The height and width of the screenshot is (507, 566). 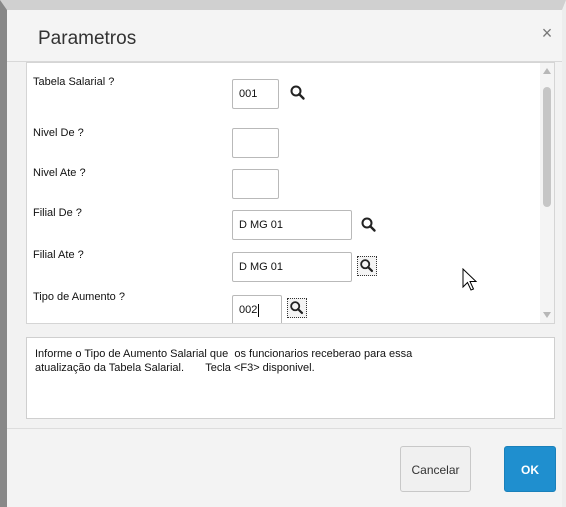 I want to click on close-icon: ×, so click(x=547, y=33).